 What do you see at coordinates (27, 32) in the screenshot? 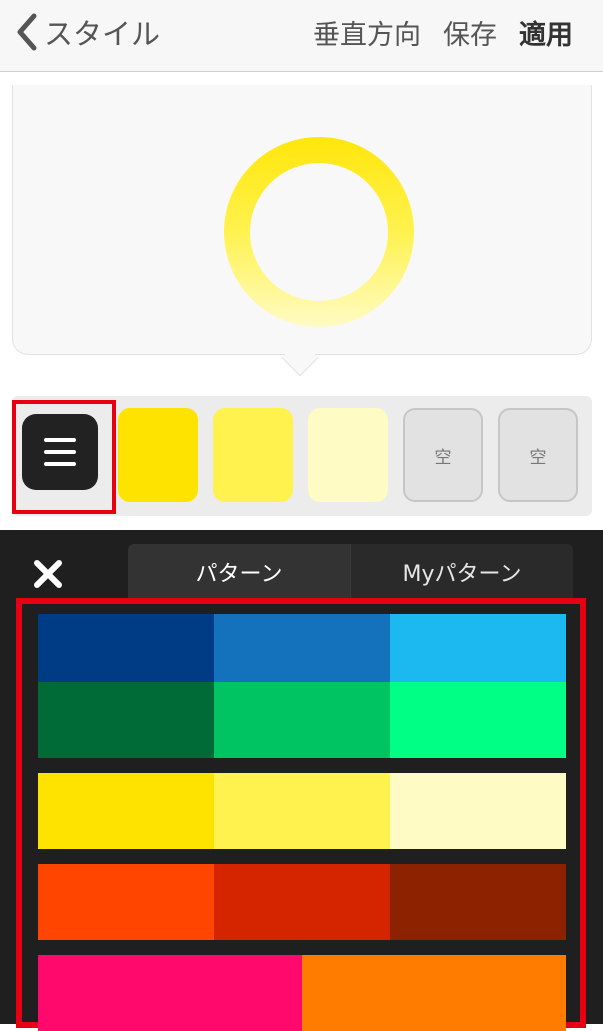
I see `chevron-left-icon` at bounding box center [27, 32].